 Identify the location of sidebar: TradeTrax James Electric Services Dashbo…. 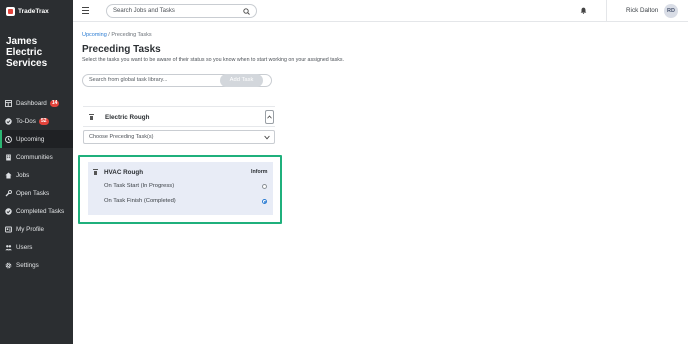
(36, 172).